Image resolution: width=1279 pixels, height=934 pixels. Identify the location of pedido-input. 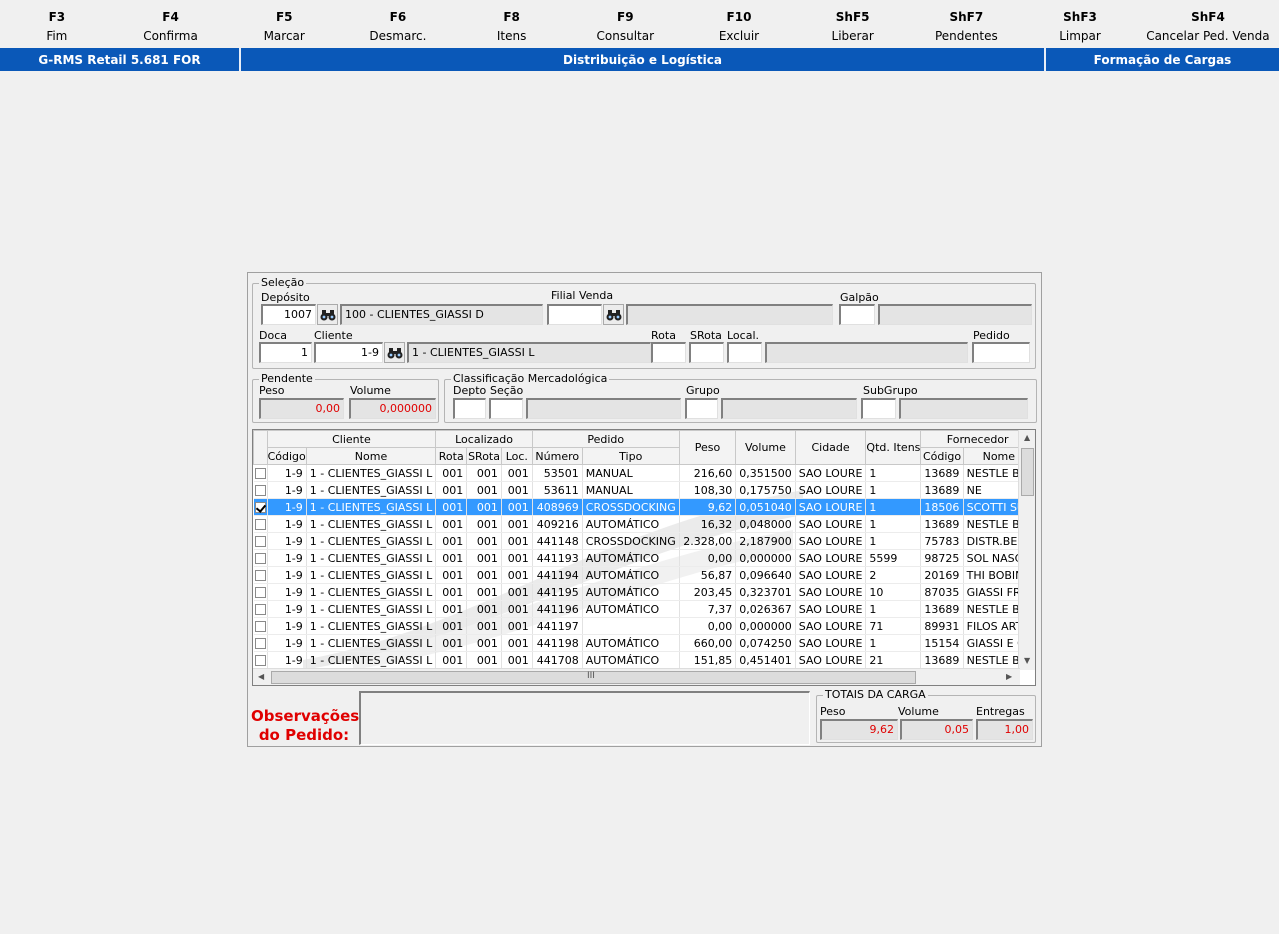
(1001, 352).